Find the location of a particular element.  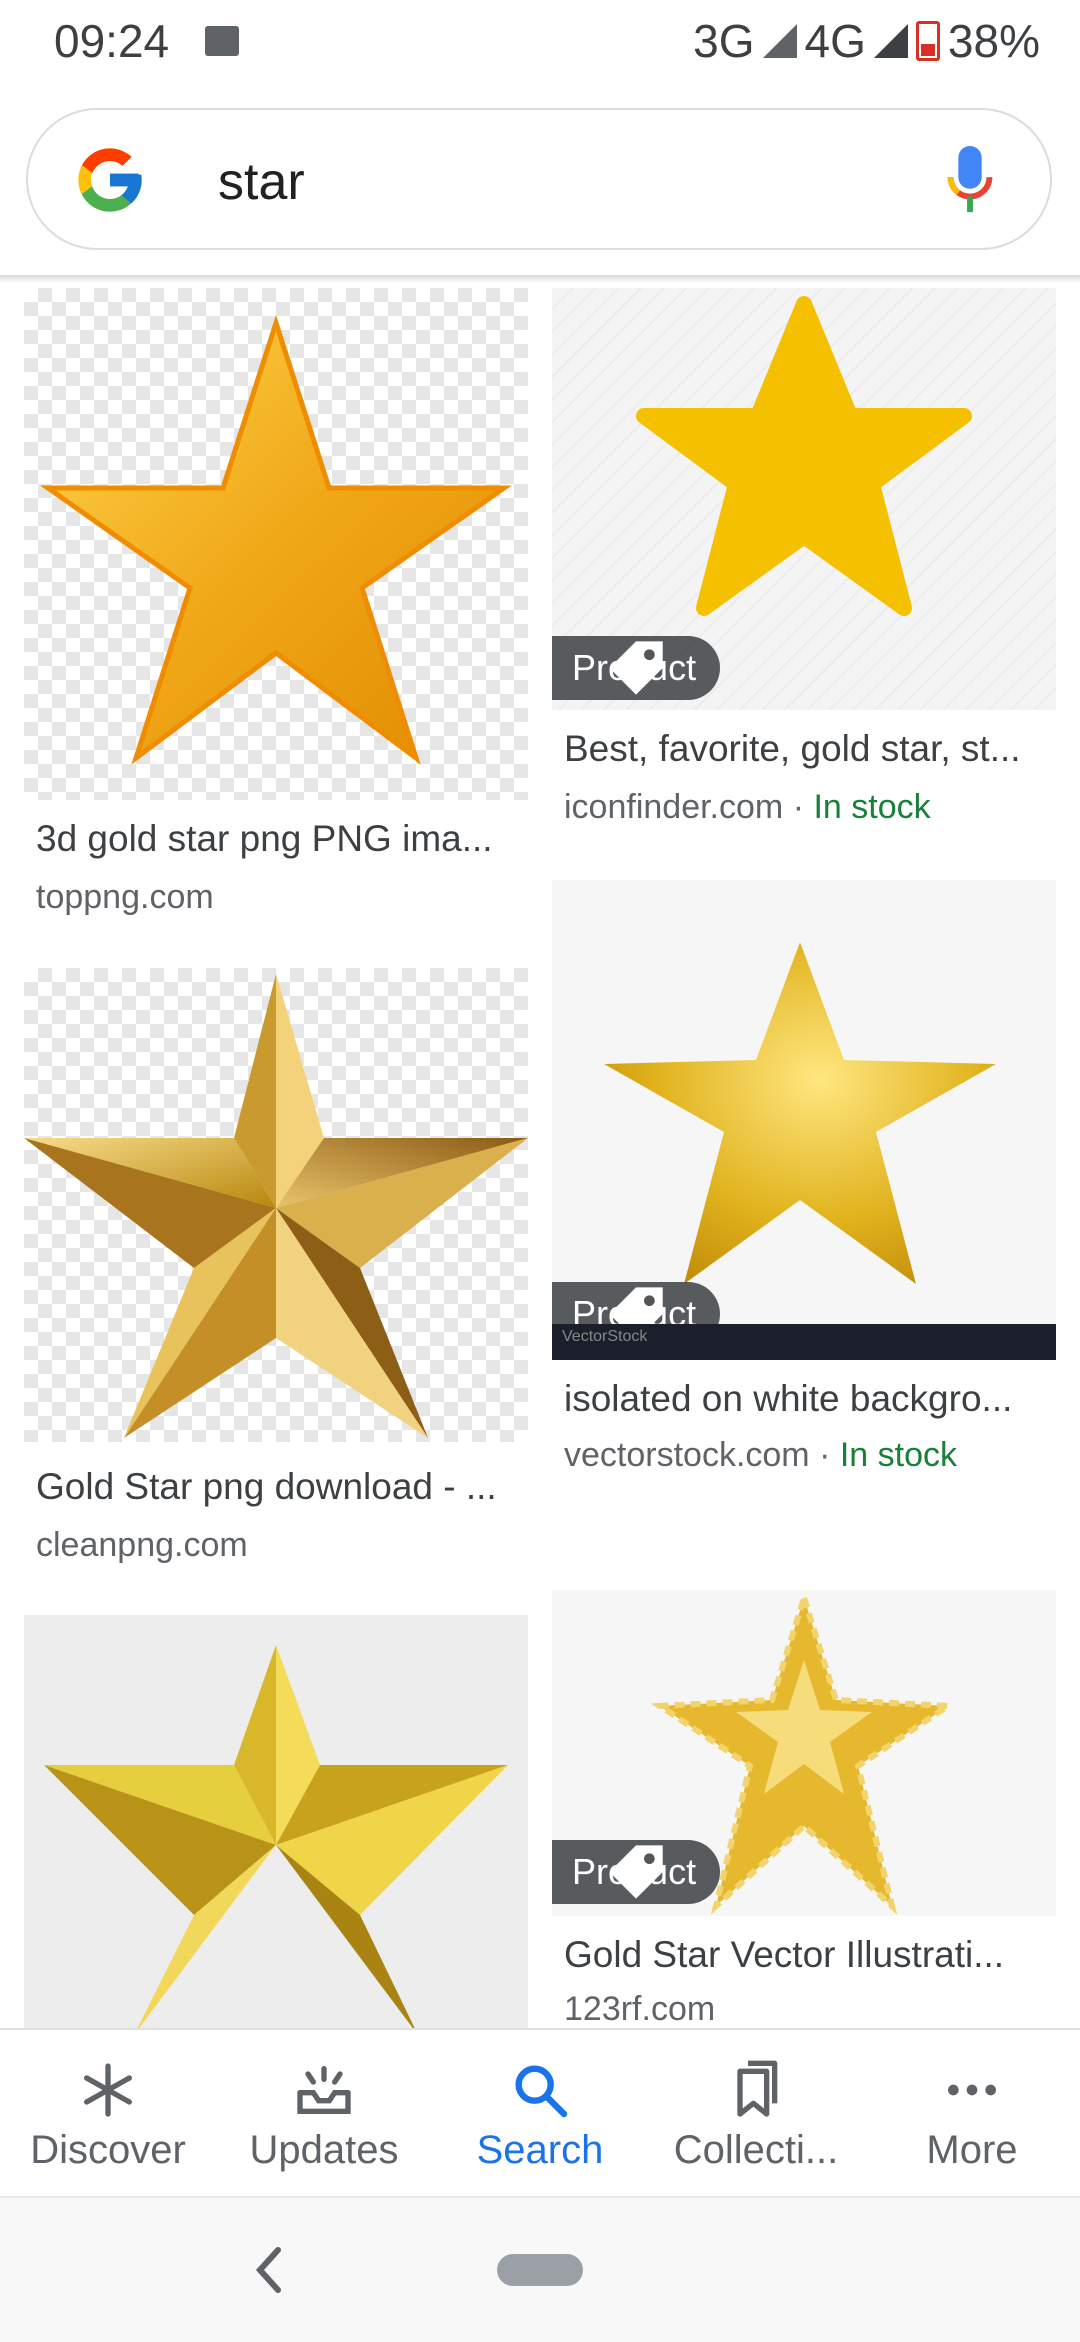

status-time: 09:24 is located at coordinates (112, 41).